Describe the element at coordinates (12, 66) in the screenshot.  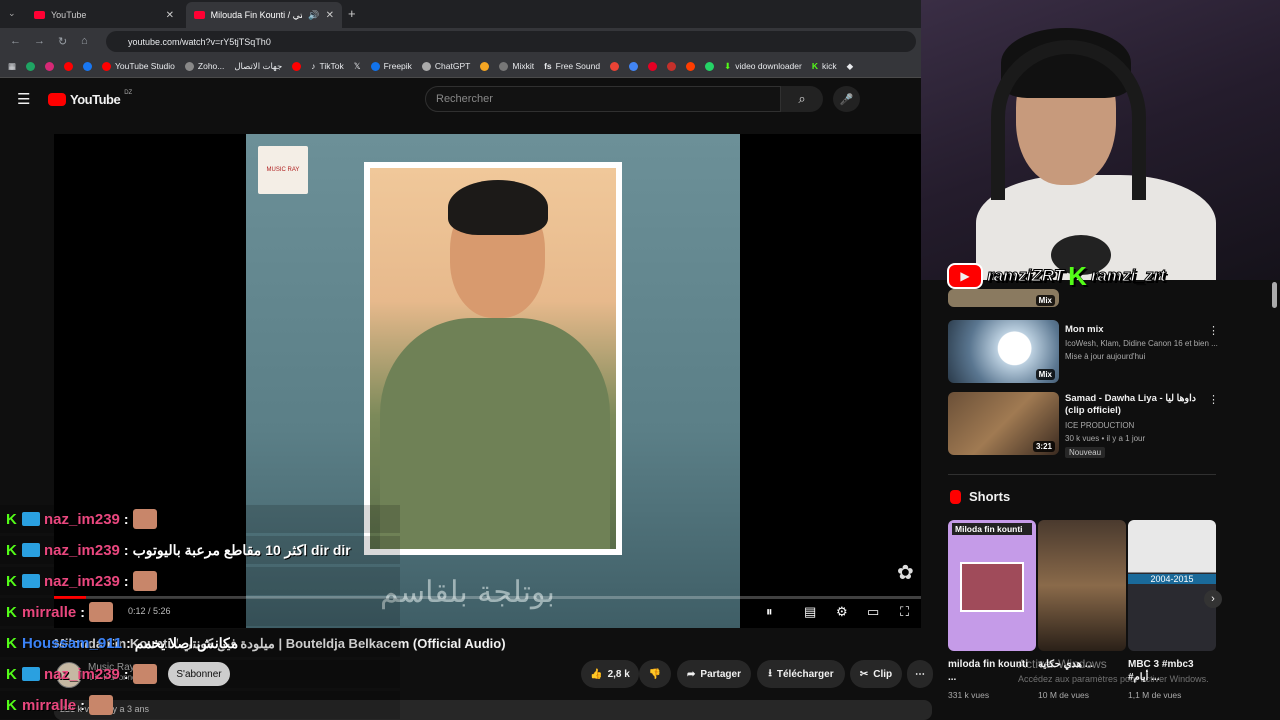
I see `apps-icon: ▦` at that location.